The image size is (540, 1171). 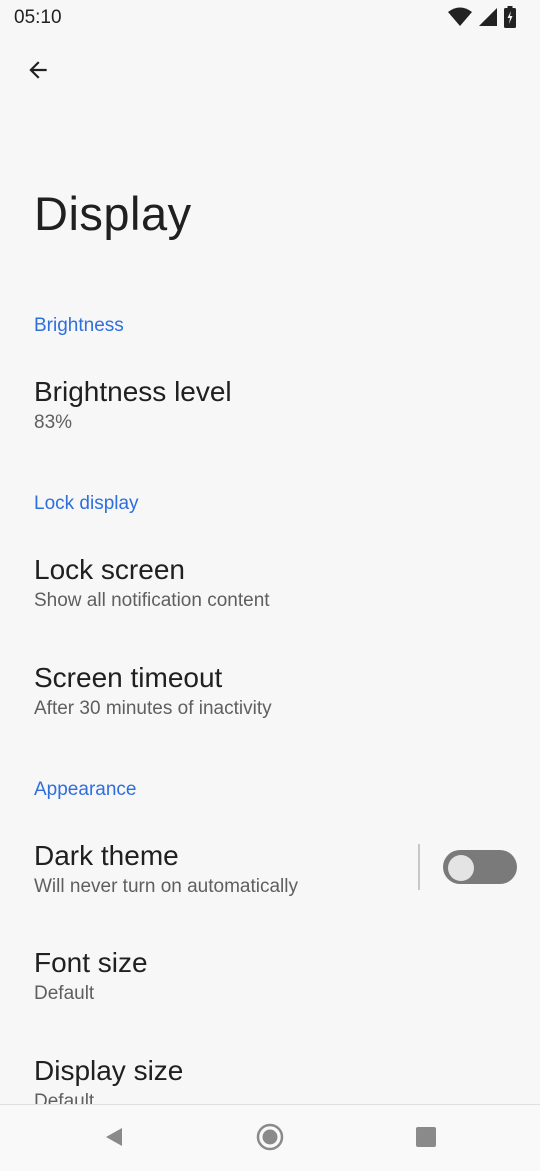 What do you see at coordinates (64, 993) in the screenshot?
I see `font-size-summary: Default` at bounding box center [64, 993].